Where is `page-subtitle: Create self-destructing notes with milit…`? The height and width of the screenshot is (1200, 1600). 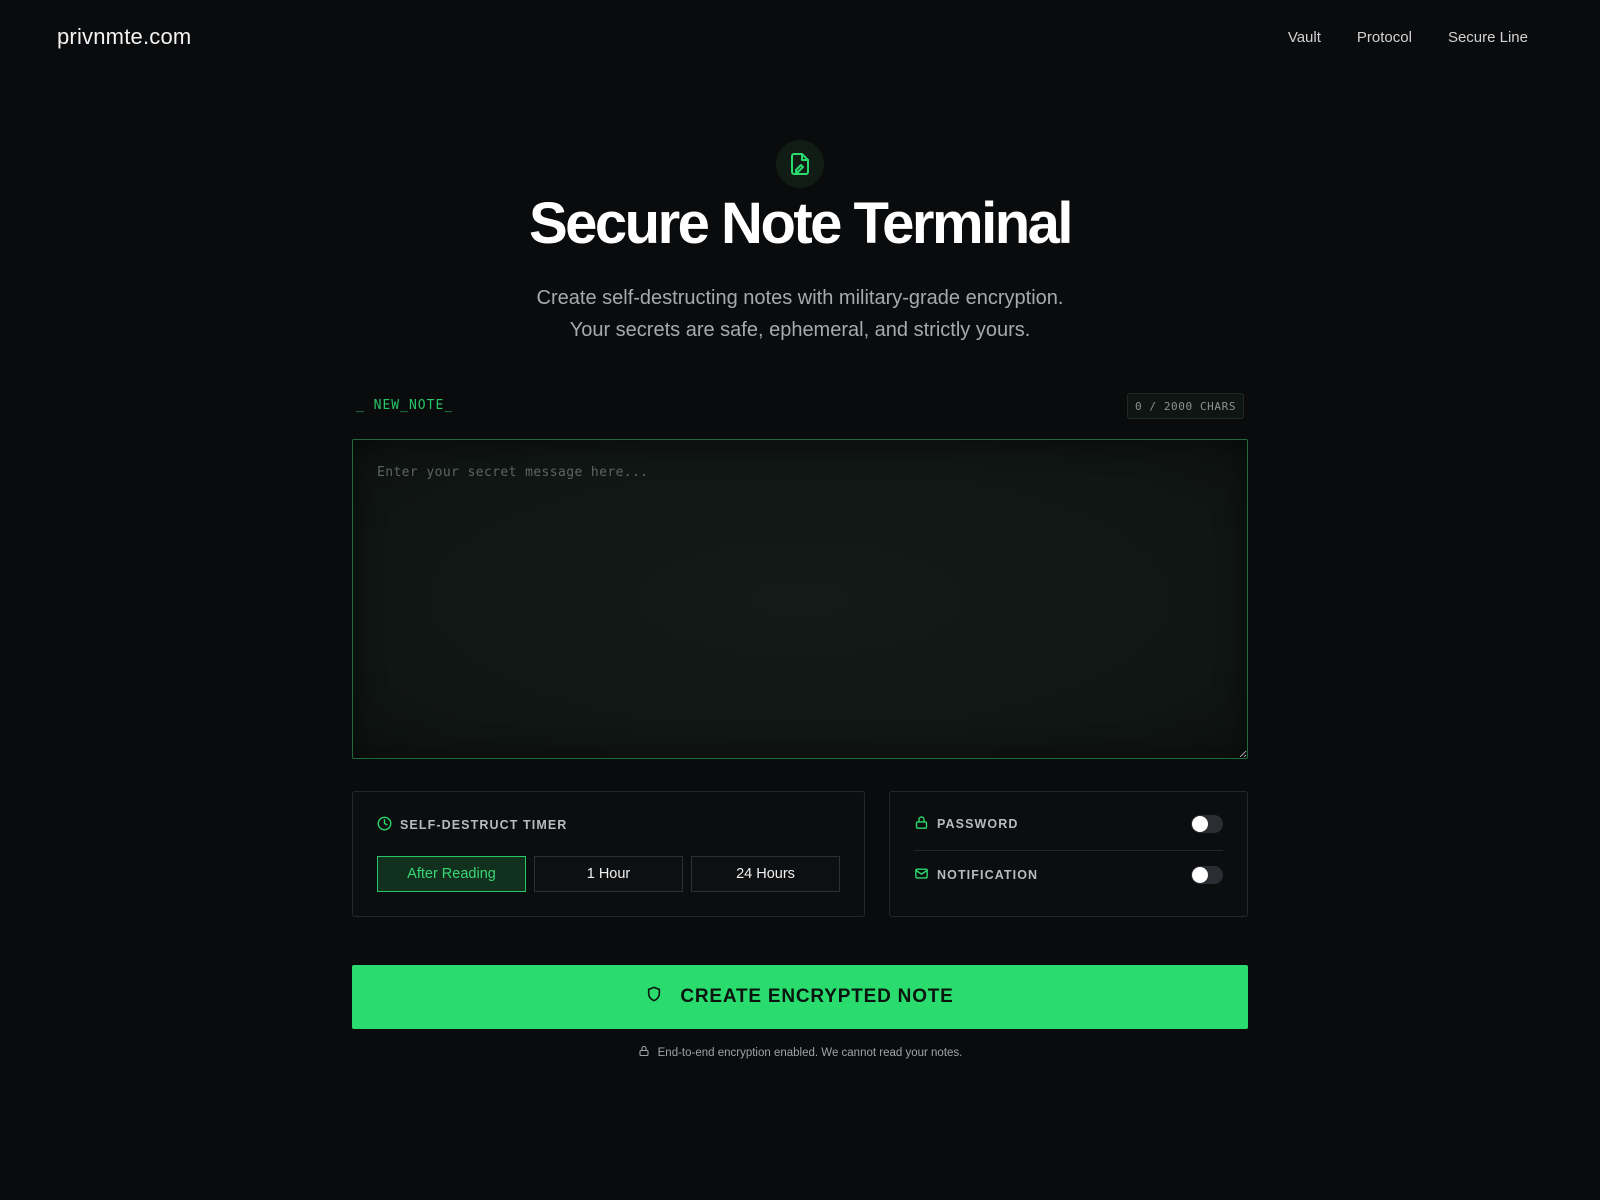 page-subtitle: Create self-destructing notes with milit… is located at coordinates (800, 314).